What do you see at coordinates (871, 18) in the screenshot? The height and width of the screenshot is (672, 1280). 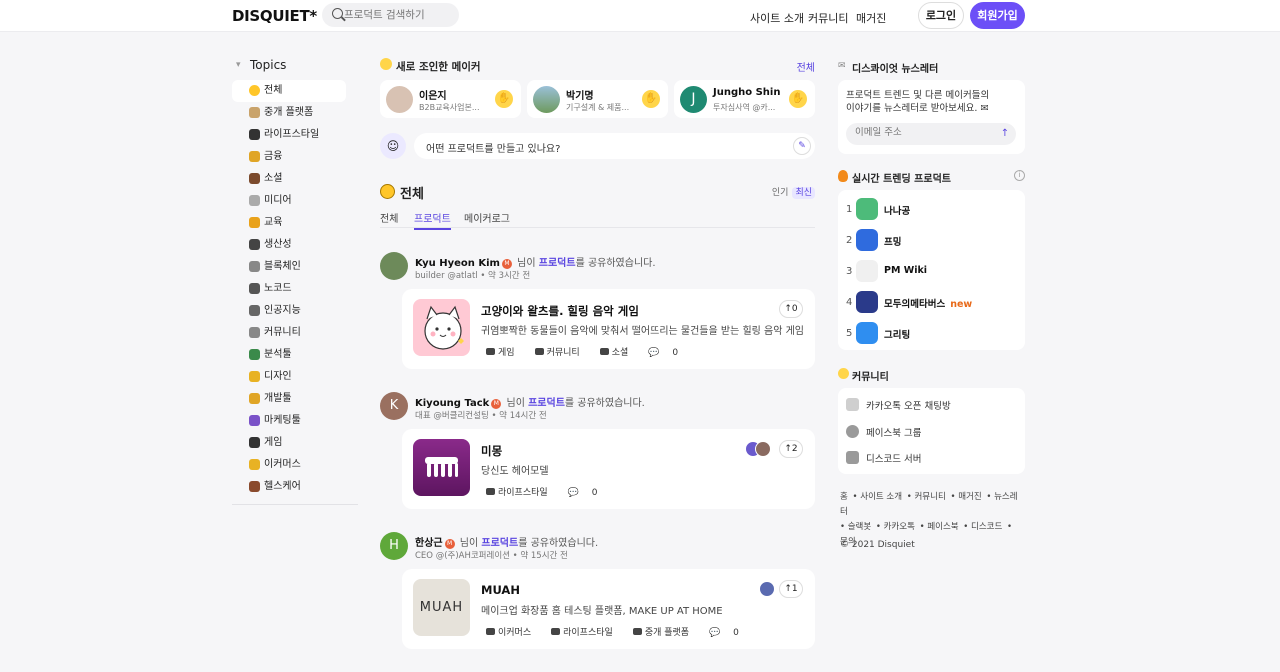 I see `nav-magazine: 매거진` at bounding box center [871, 18].